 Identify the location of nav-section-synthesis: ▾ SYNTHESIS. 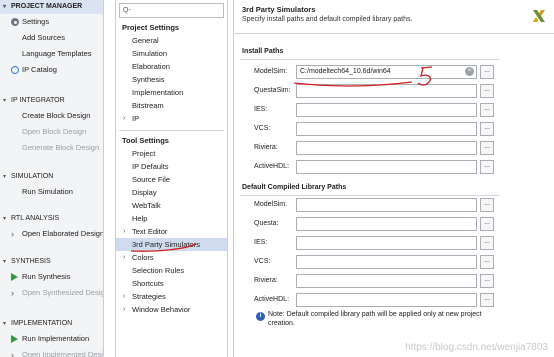
(51, 262).